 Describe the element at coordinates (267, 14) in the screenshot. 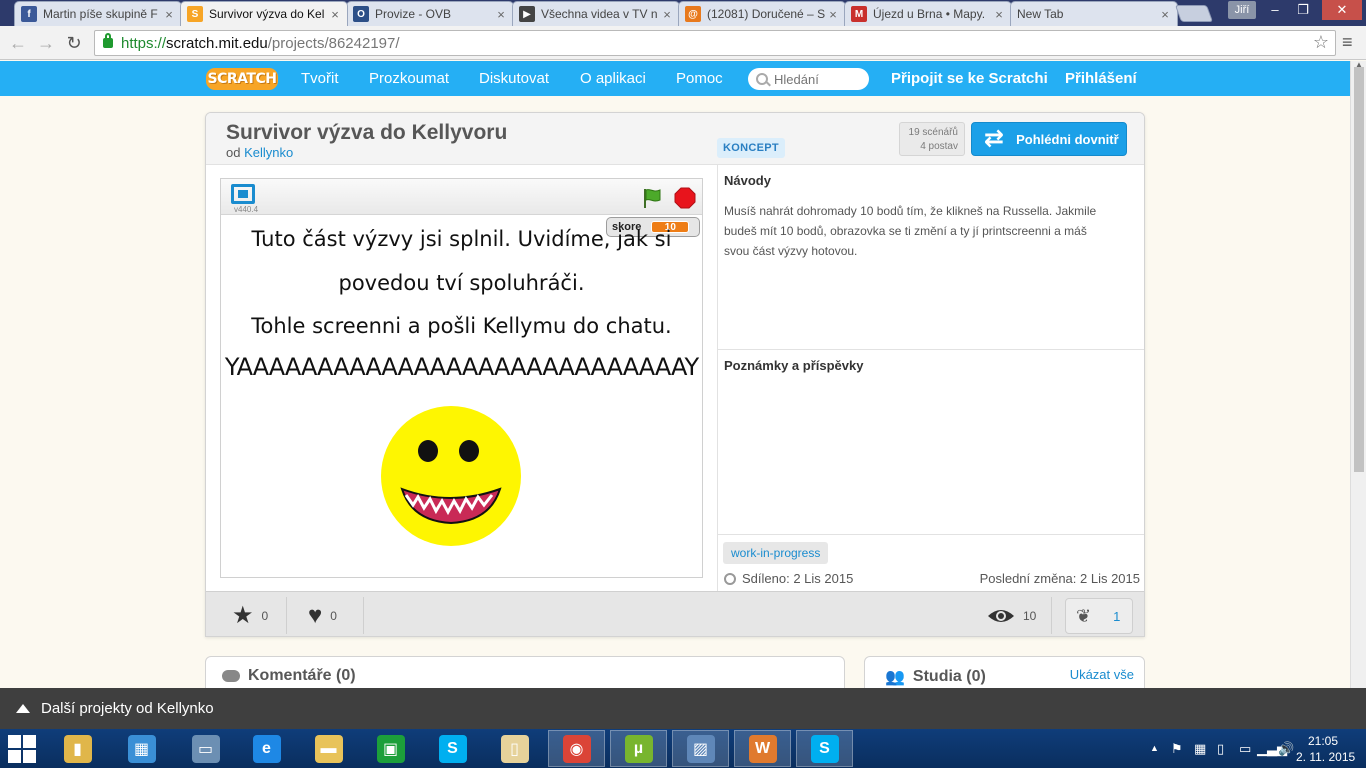

I see `tab-title: Survivor výzva do Kel` at that location.